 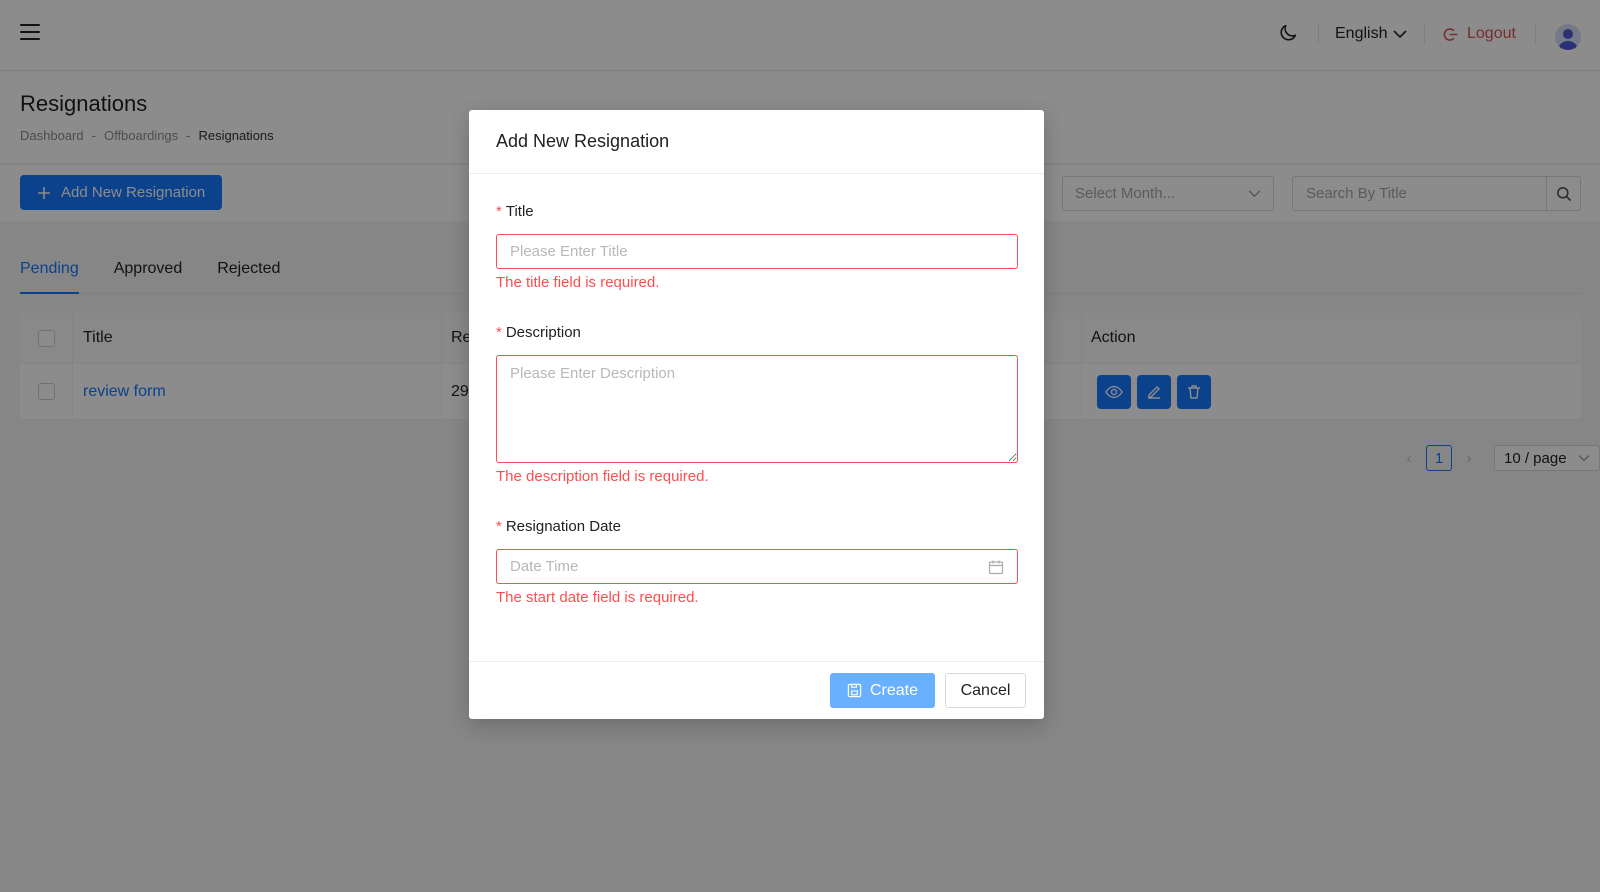 What do you see at coordinates (894, 690) in the screenshot?
I see `create-label: Create` at bounding box center [894, 690].